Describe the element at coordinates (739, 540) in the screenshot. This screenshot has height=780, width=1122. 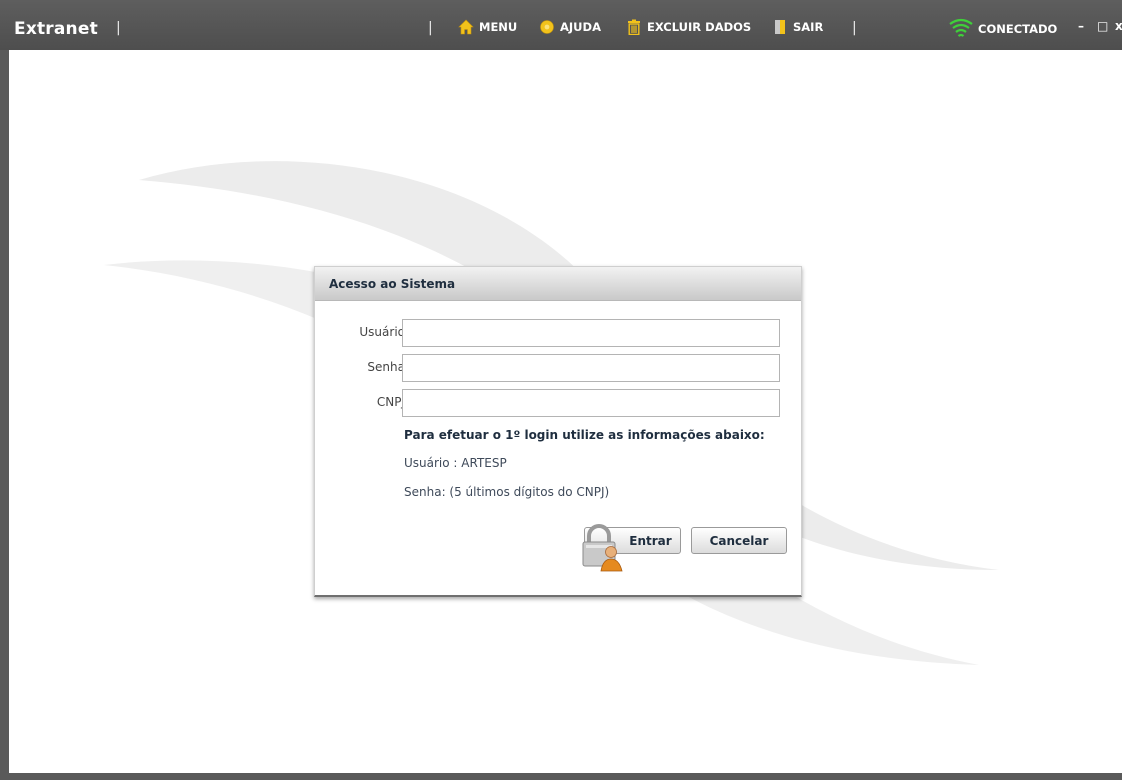
I see `cancel-button: Cancelar` at that location.